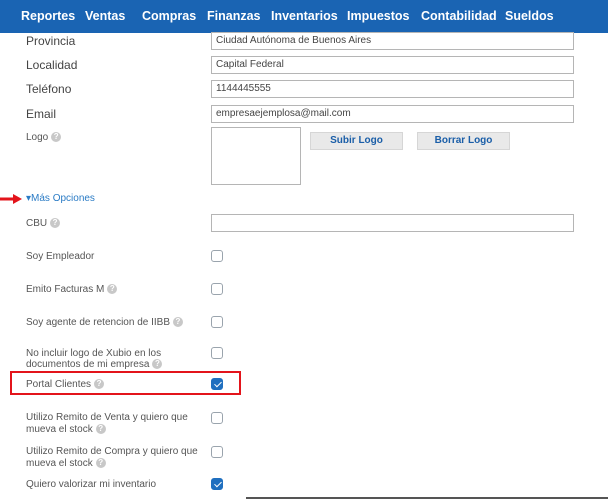 This screenshot has width=608, height=499. Describe the element at coordinates (105, 16) in the screenshot. I see `nav-ventas: Ventas` at that location.